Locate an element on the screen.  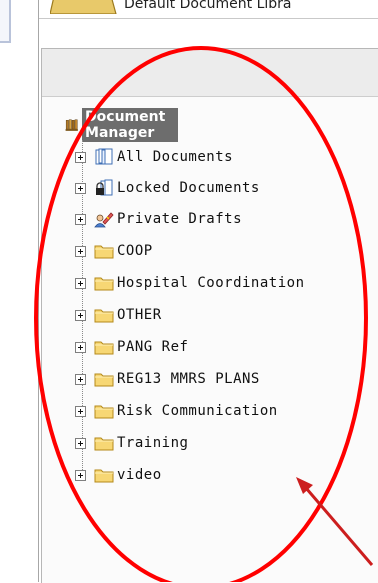
library-title: Default Document Libra is located at coordinates (208, 6).